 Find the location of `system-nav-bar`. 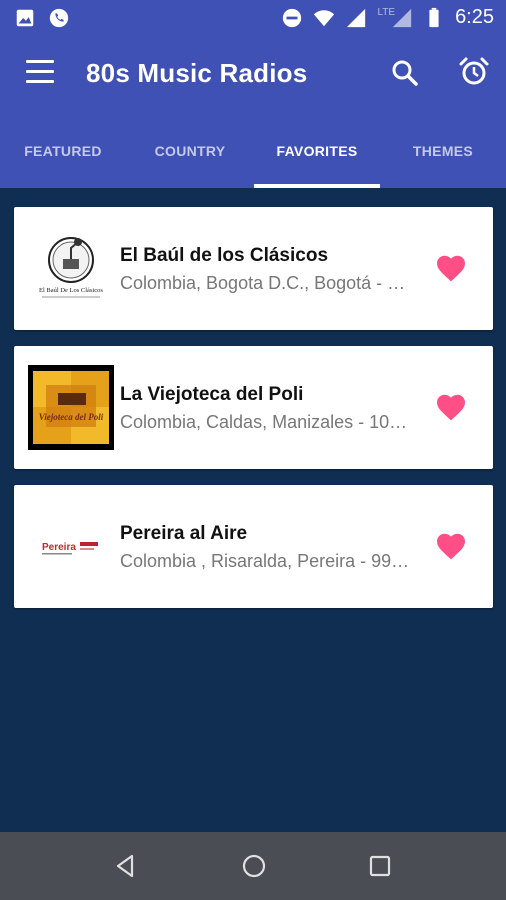

system-nav-bar is located at coordinates (253, 866).